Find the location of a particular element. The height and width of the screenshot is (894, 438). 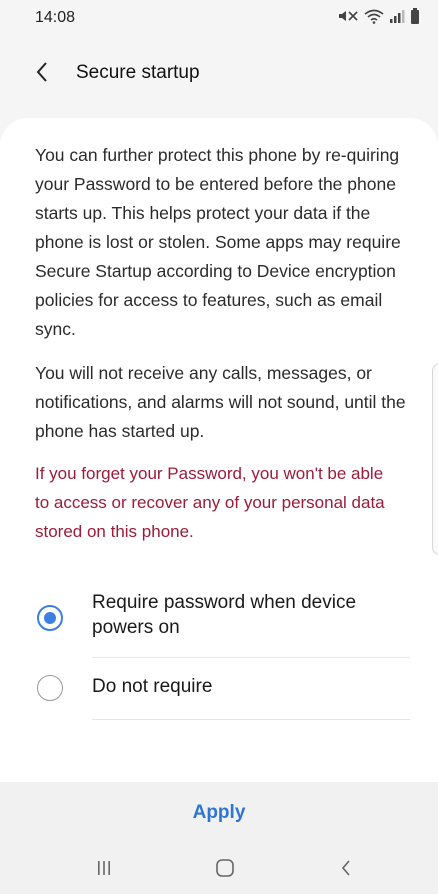

divider is located at coordinates (251, 719).